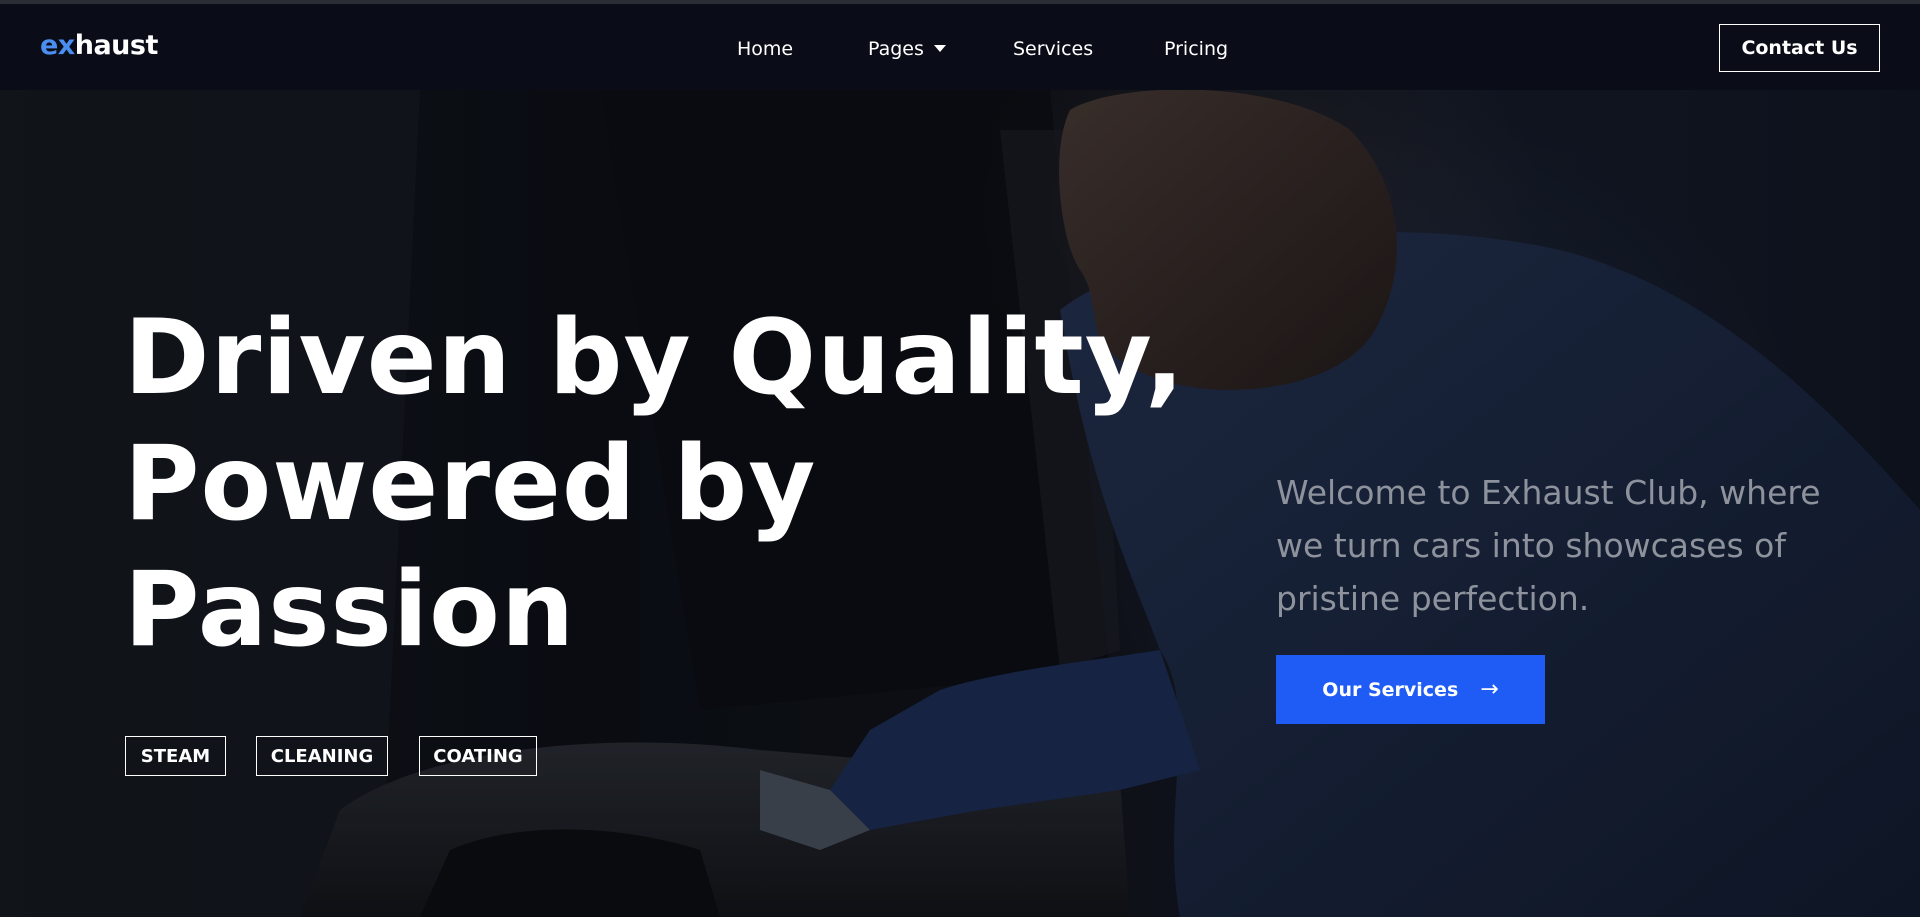 The width and height of the screenshot is (1920, 917). What do you see at coordinates (175, 756) in the screenshot?
I see `tag-steam: STEAM` at bounding box center [175, 756].